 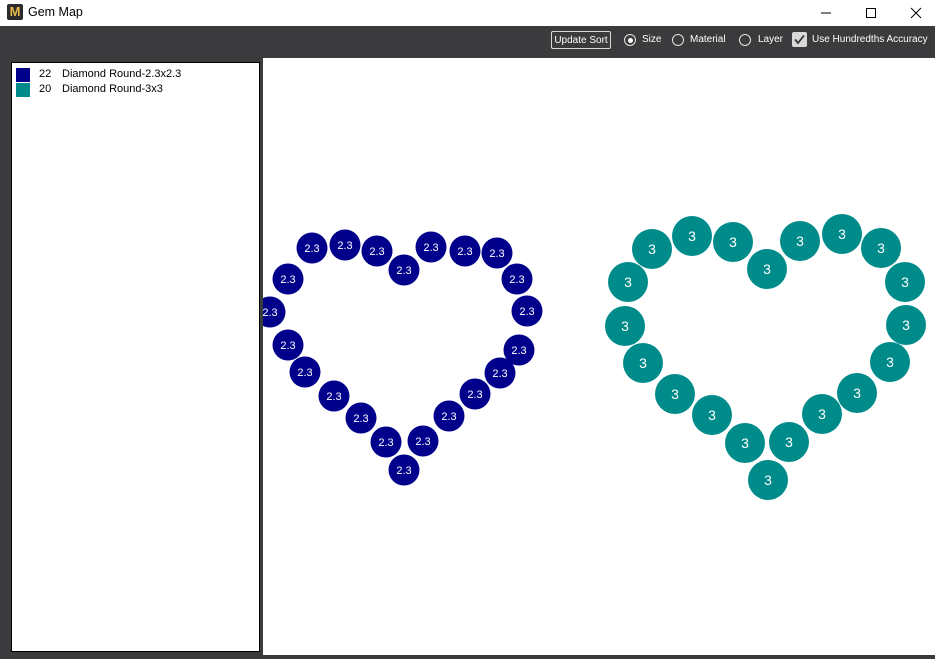 What do you see at coordinates (122, 74) in the screenshot?
I see `legend-name: Diamond Round-2.3x2.3` at bounding box center [122, 74].